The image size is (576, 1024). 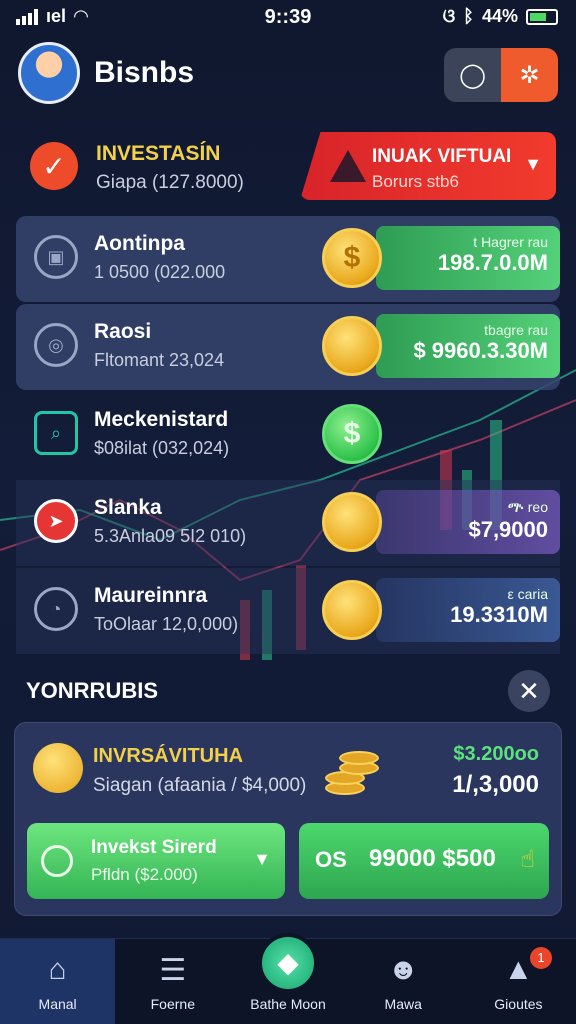 I want to click on tab-label: Mawa, so click(x=403, y=1004).